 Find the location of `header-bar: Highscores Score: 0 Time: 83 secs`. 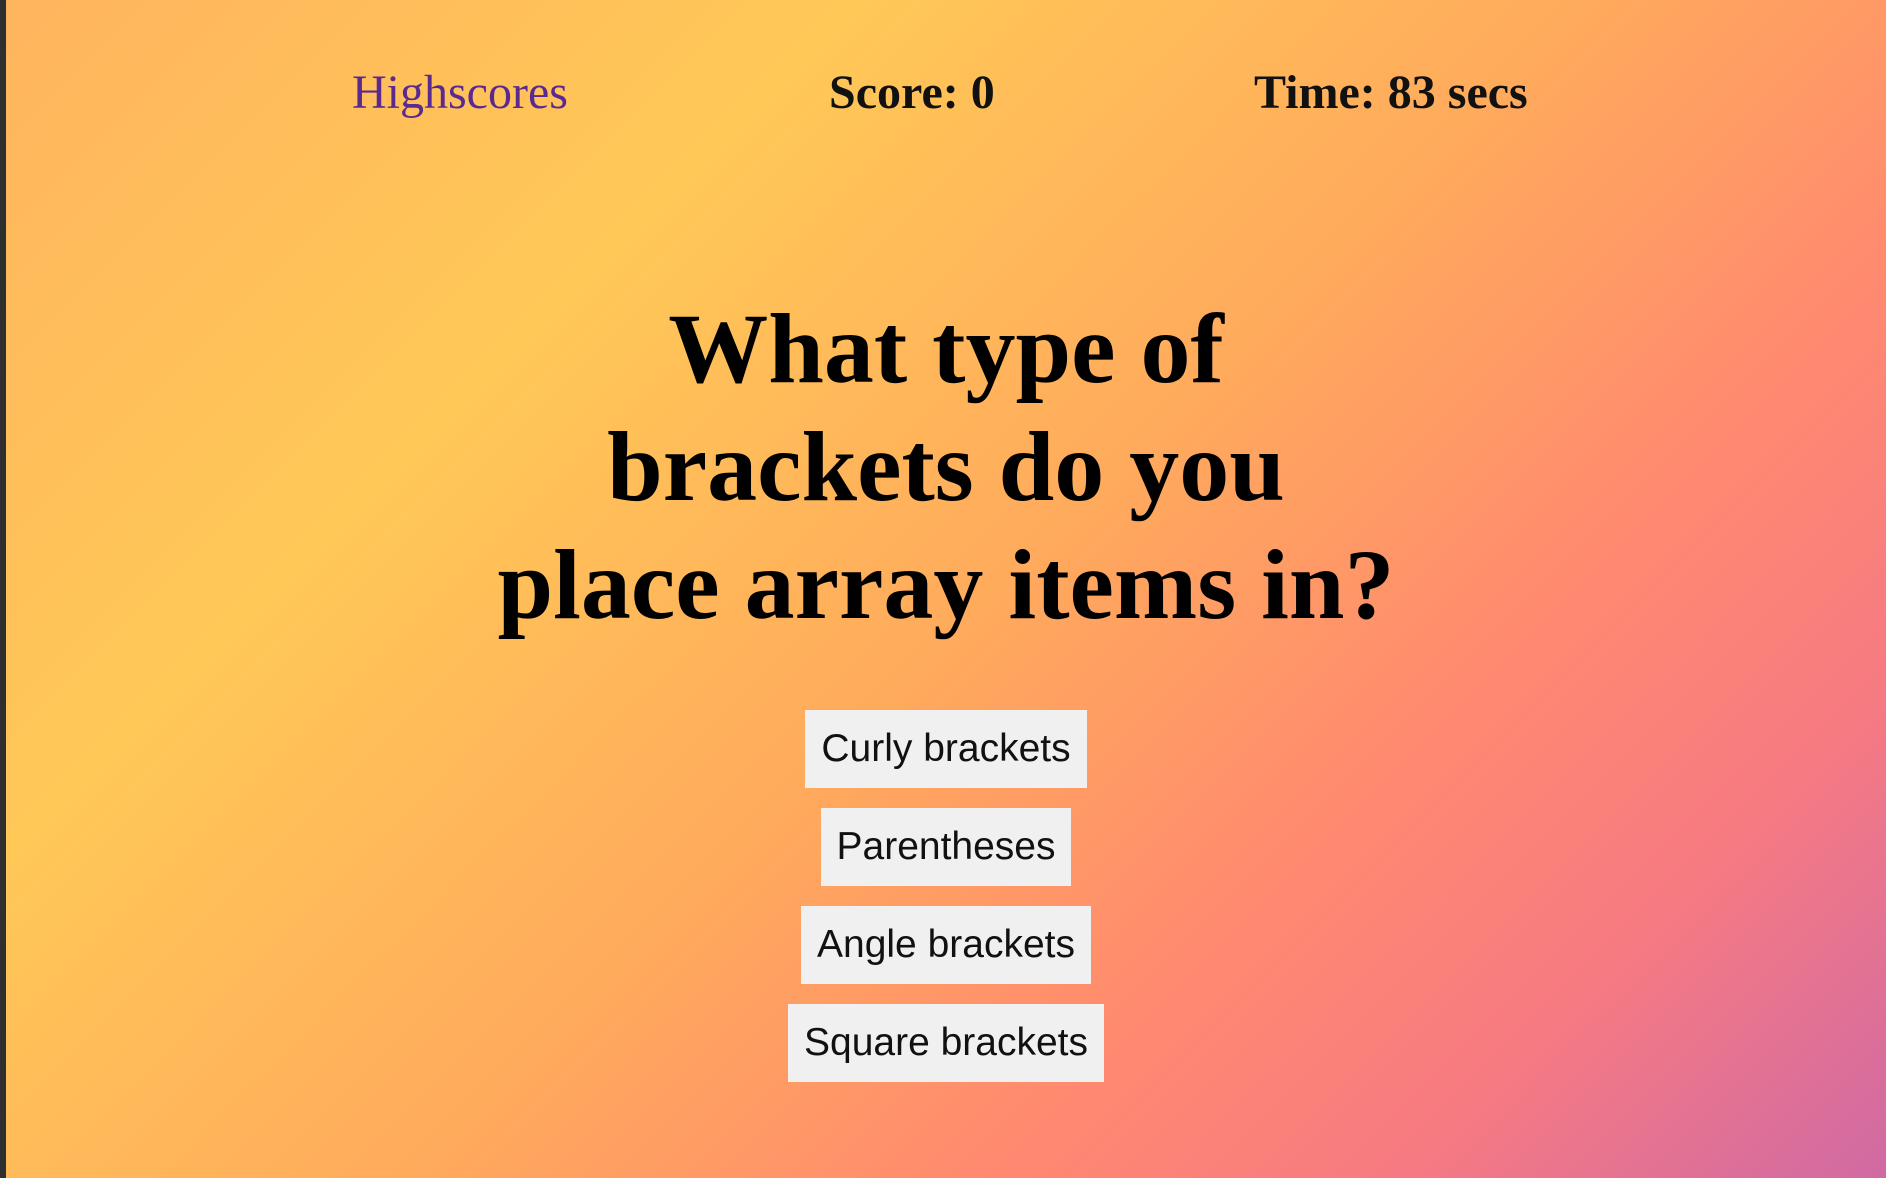

header-bar: Highscores Score: 0 Time: 83 secs is located at coordinates (946, 93).